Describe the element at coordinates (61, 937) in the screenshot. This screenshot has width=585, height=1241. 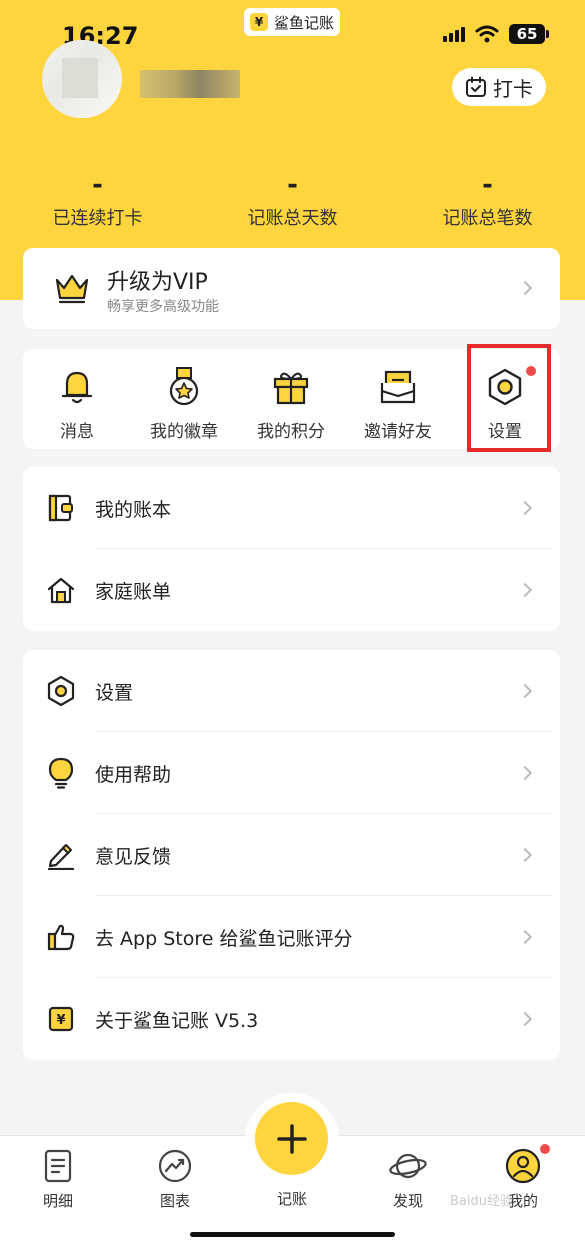
I see `thumbs-up-icon` at that location.